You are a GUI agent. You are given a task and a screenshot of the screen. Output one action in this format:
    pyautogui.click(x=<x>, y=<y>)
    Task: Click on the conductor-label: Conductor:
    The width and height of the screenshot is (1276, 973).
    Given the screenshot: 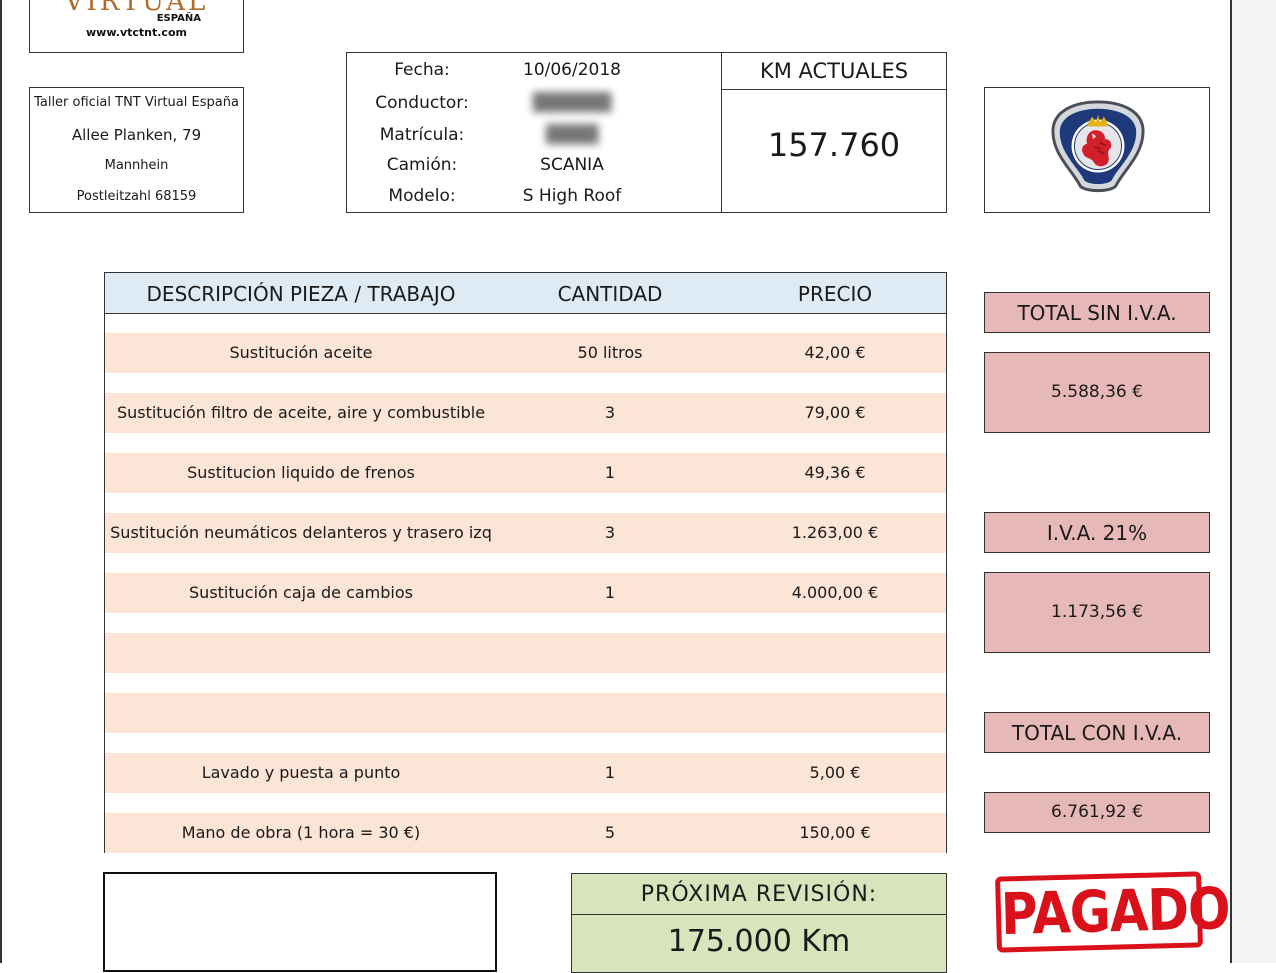 What is the action you would take?
    pyautogui.click(x=422, y=103)
    